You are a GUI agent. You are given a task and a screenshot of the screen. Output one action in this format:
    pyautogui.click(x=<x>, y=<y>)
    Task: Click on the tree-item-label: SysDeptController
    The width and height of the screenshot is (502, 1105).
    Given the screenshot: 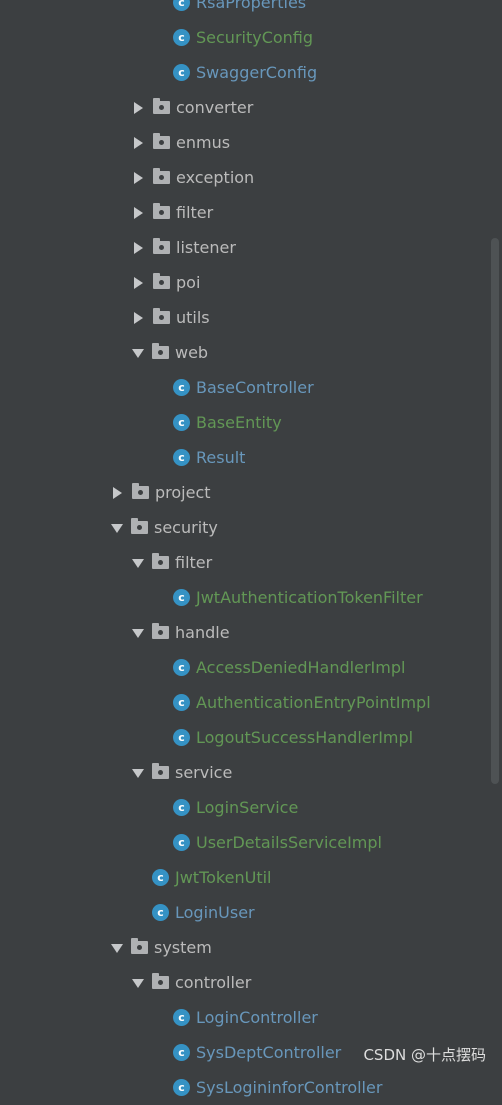 What is the action you would take?
    pyautogui.click(x=269, y=1052)
    